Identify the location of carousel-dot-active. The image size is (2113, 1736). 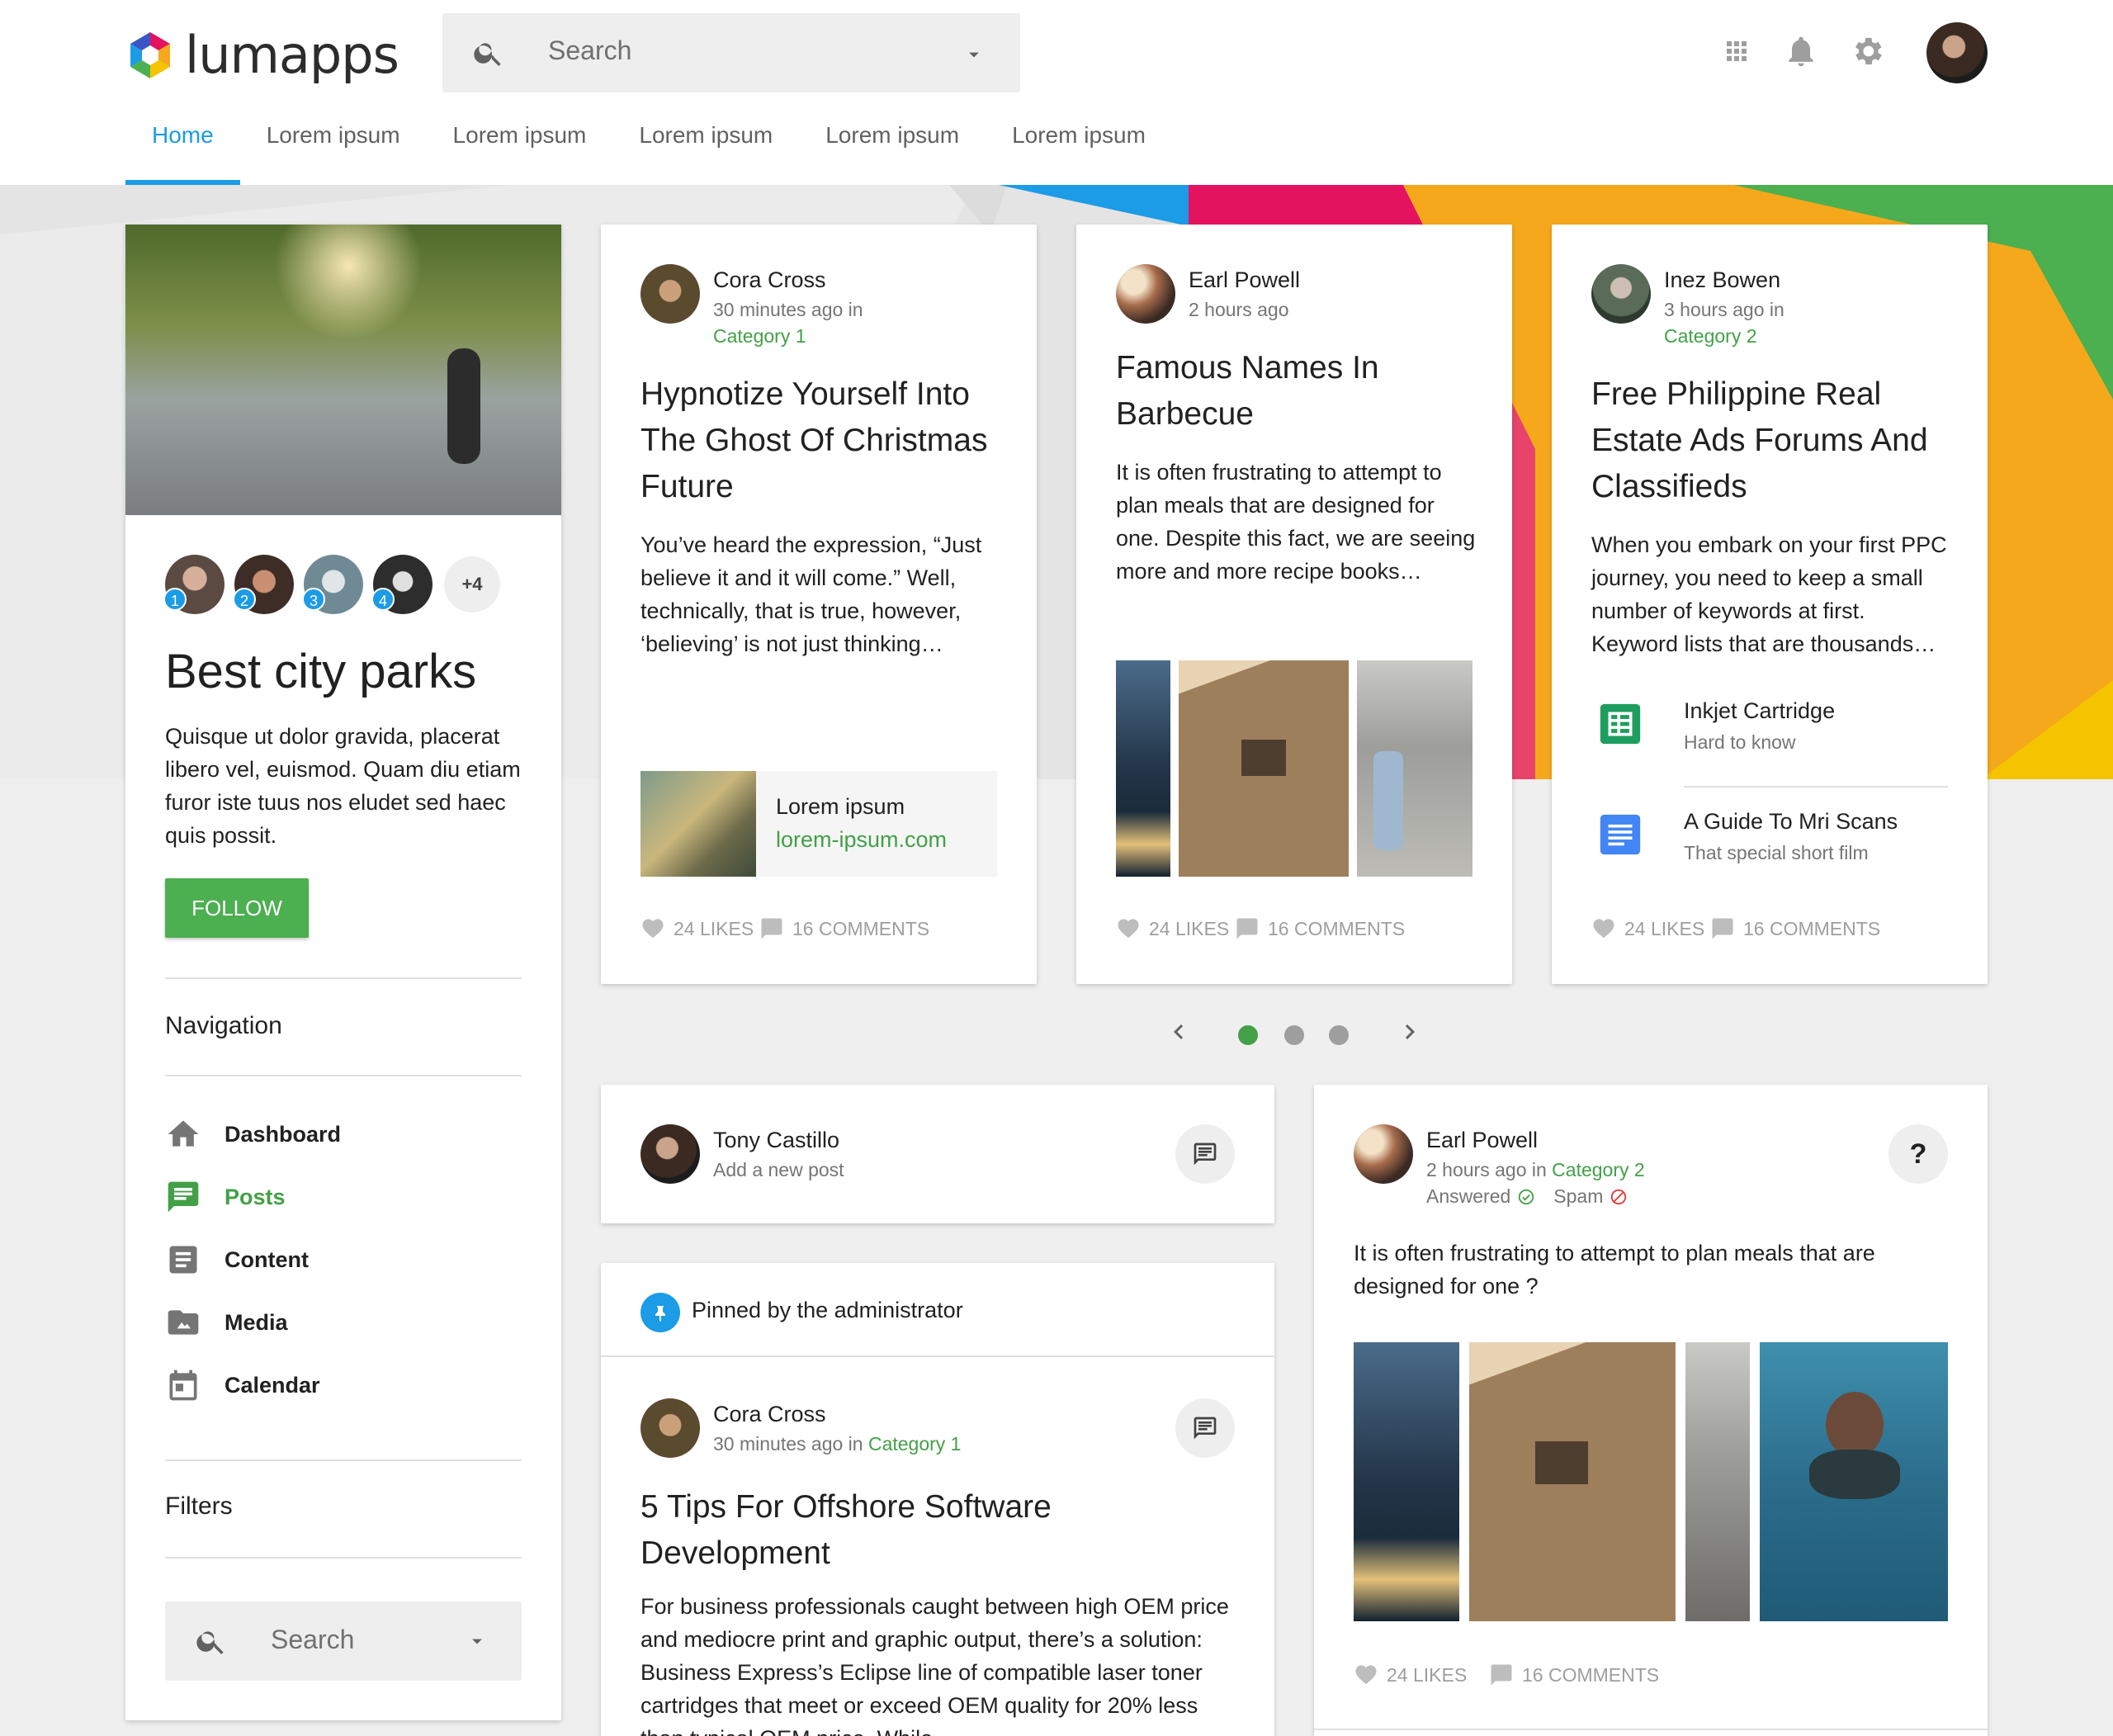
(1248, 1035).